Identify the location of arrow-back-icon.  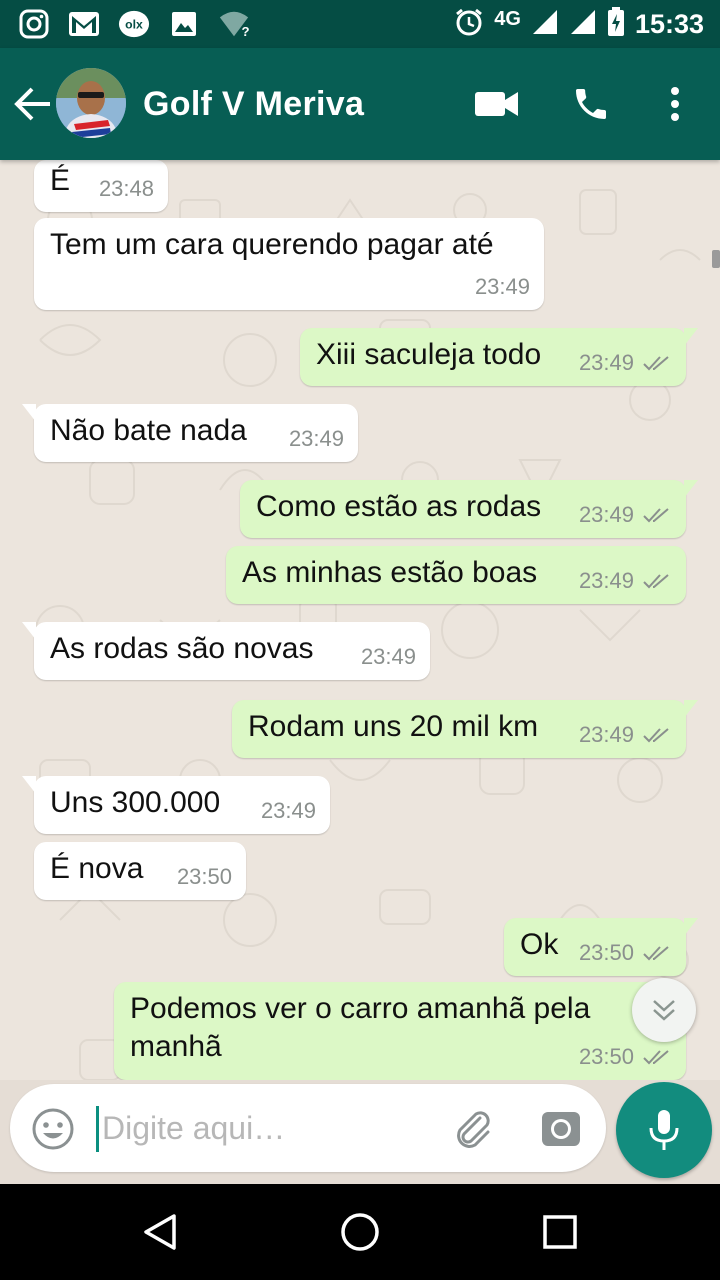
(32, 104).